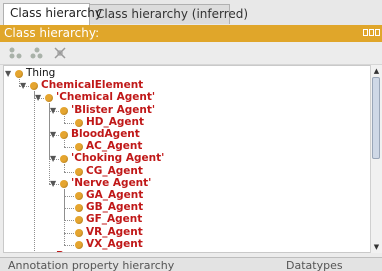 The height and width of the screenshot is (271, 382). Describe the element at coordinates (114, 243) in the screenshot. I see `tree-node-label: VX_Agent` at that location.